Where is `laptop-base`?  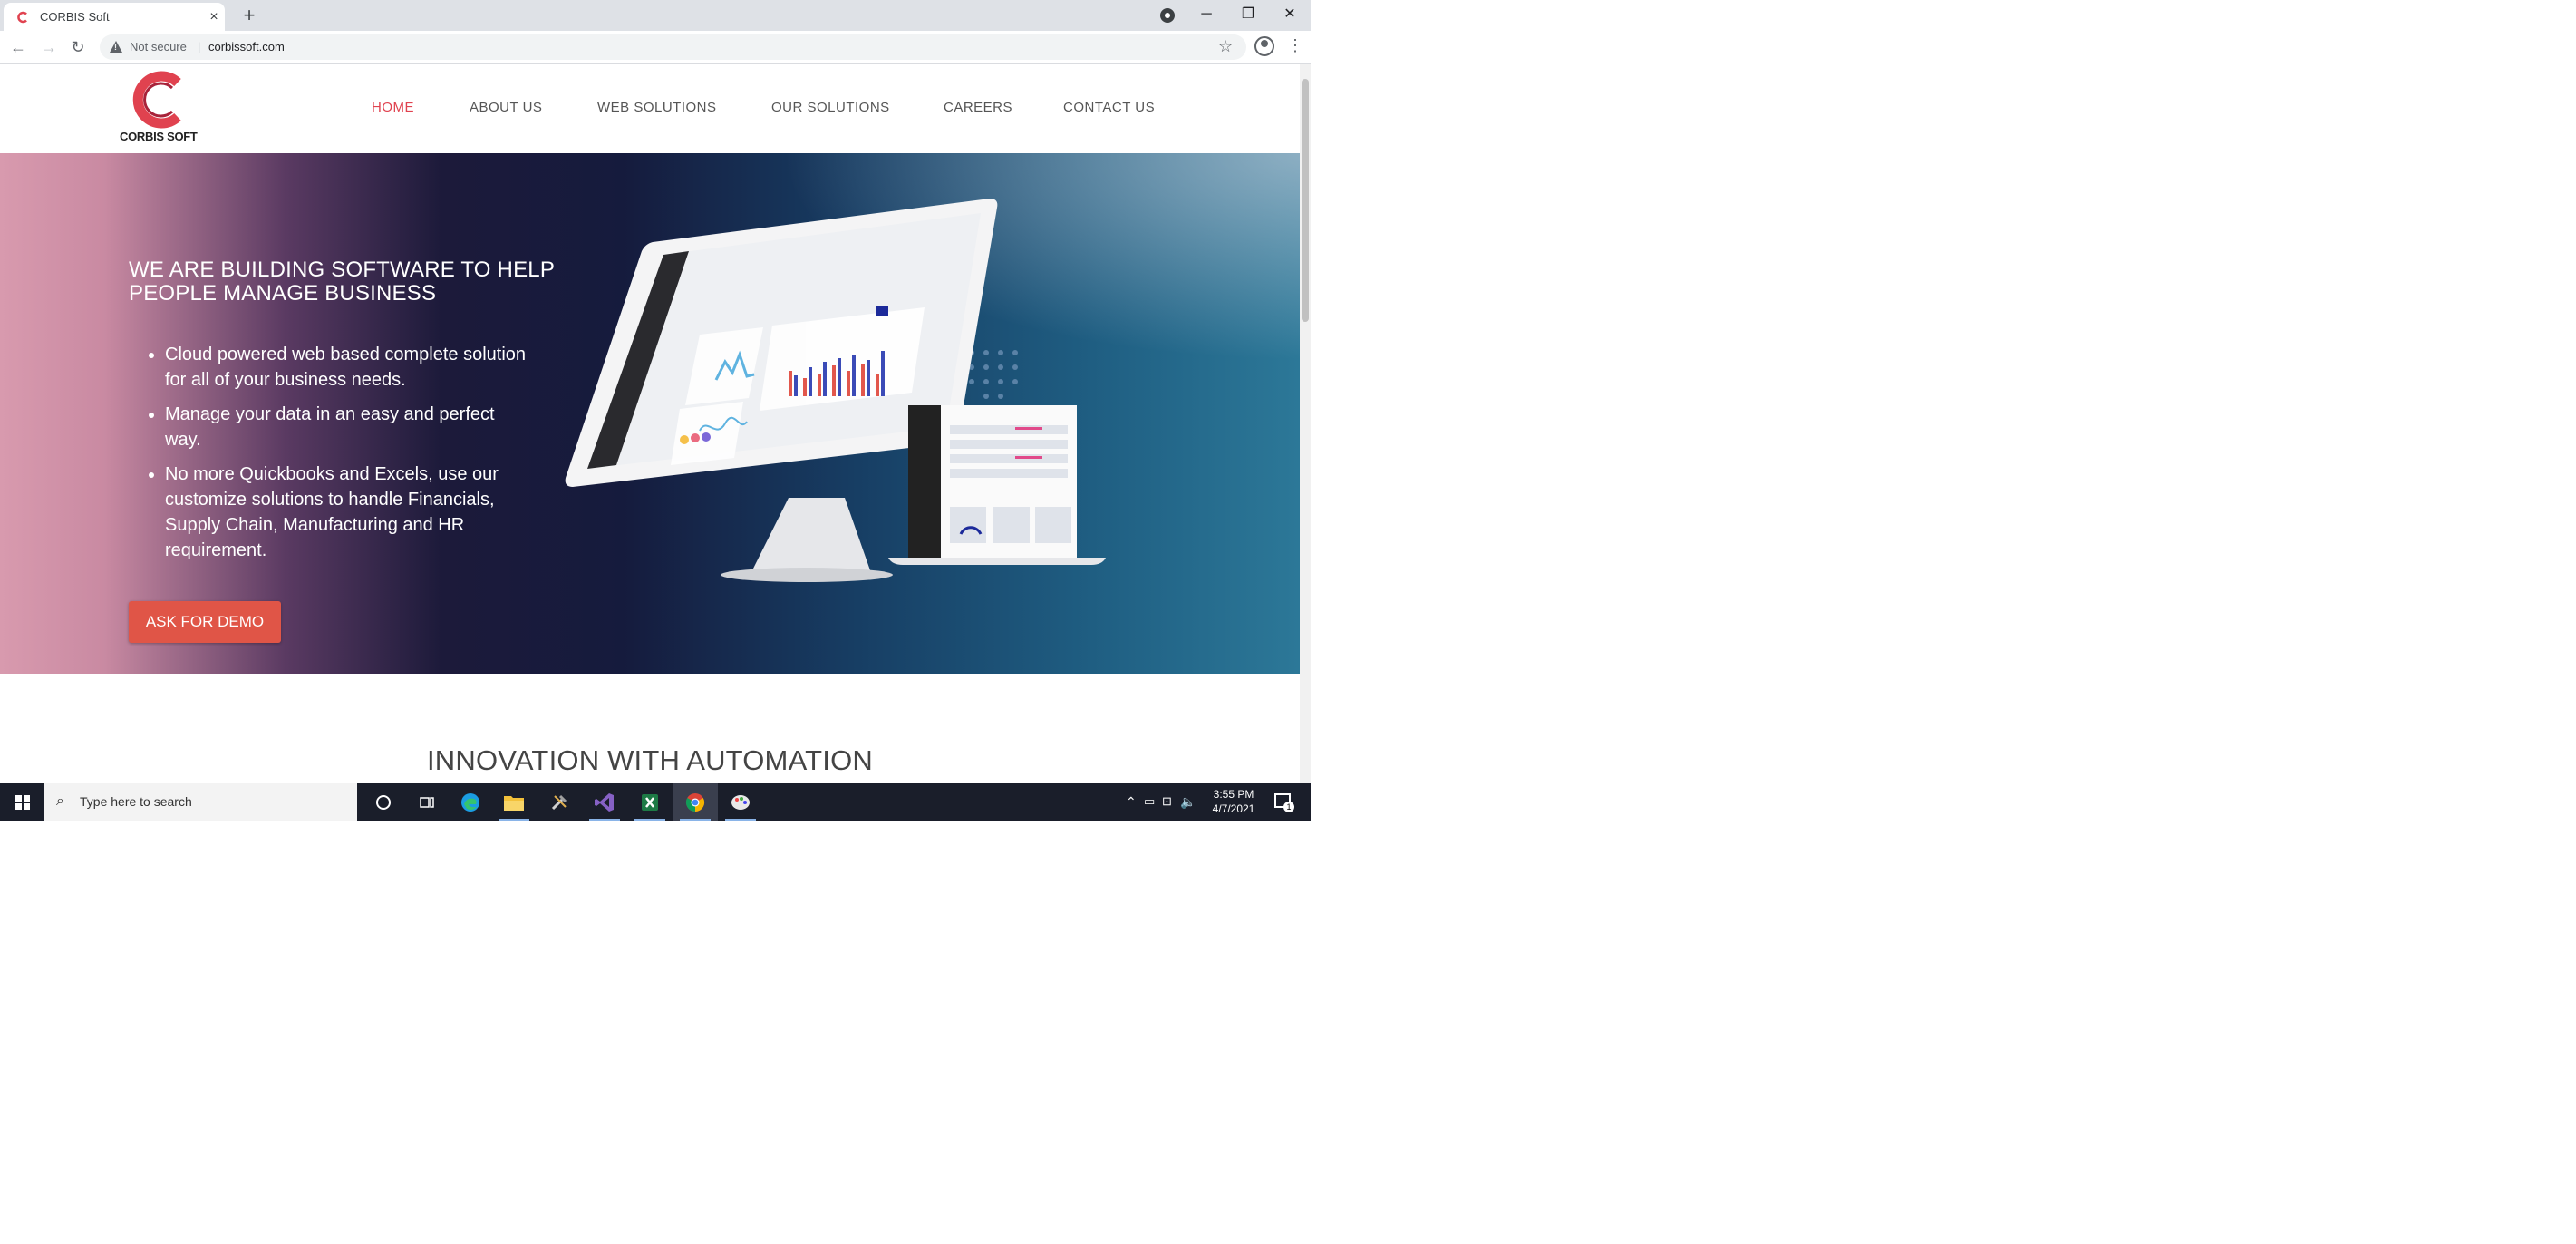
laptop-base is located at coordinates (997, 561).